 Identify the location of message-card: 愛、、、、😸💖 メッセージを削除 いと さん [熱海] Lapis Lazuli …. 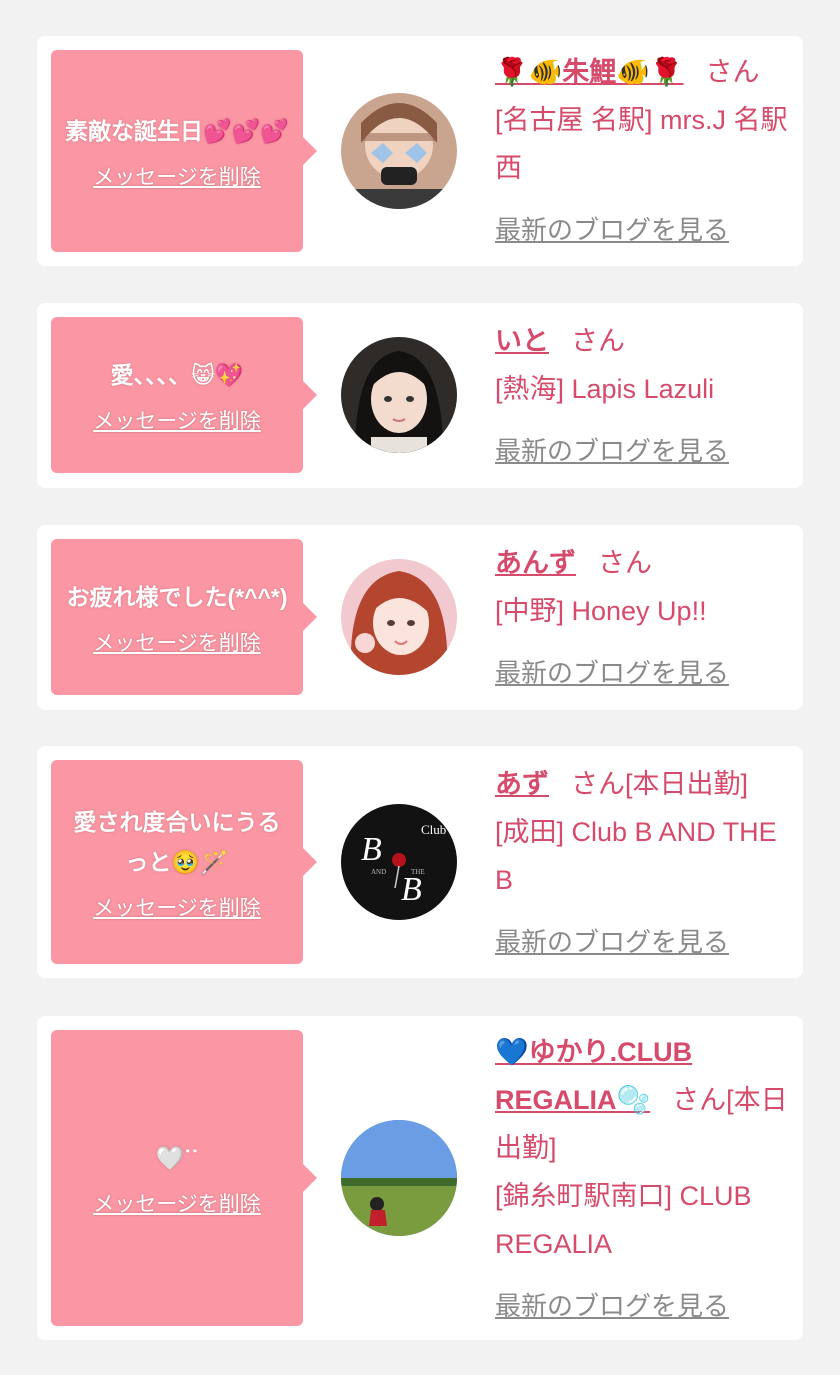
(420, 395).